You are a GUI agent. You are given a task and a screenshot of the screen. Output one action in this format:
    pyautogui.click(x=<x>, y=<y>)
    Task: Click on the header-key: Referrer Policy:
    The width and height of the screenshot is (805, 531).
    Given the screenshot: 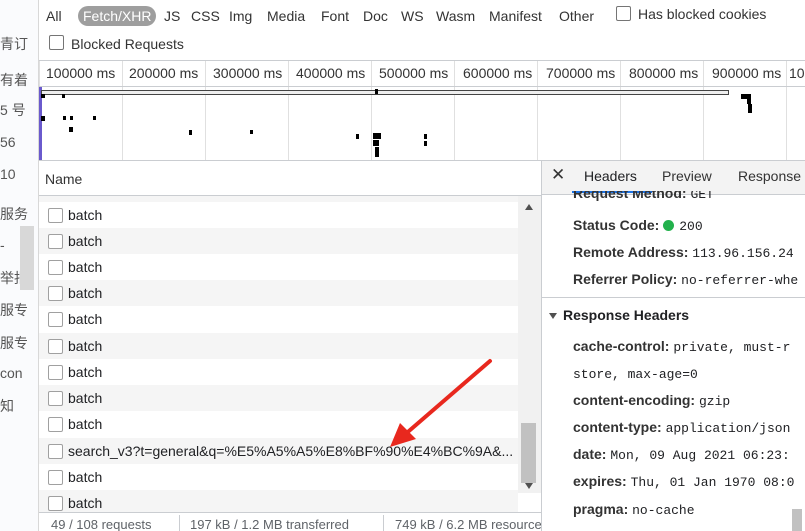 What is the action you would take?
    pyautogui.click(x=625, y=279)
    